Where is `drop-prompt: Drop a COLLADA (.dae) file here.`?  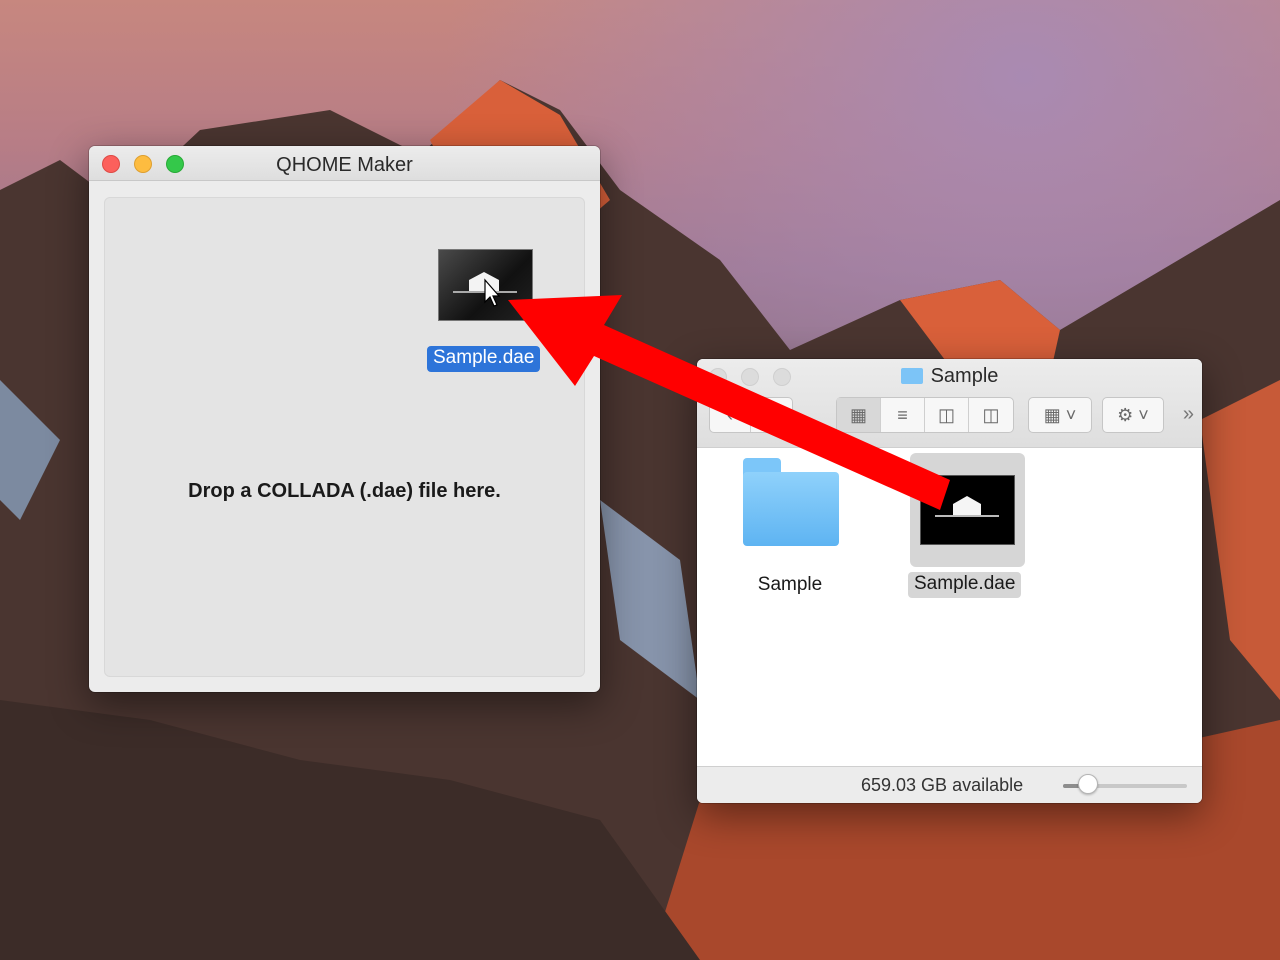
drop-prompt: Drop a COLLADA (.dae) file here. is located at coordinates (344, 491).